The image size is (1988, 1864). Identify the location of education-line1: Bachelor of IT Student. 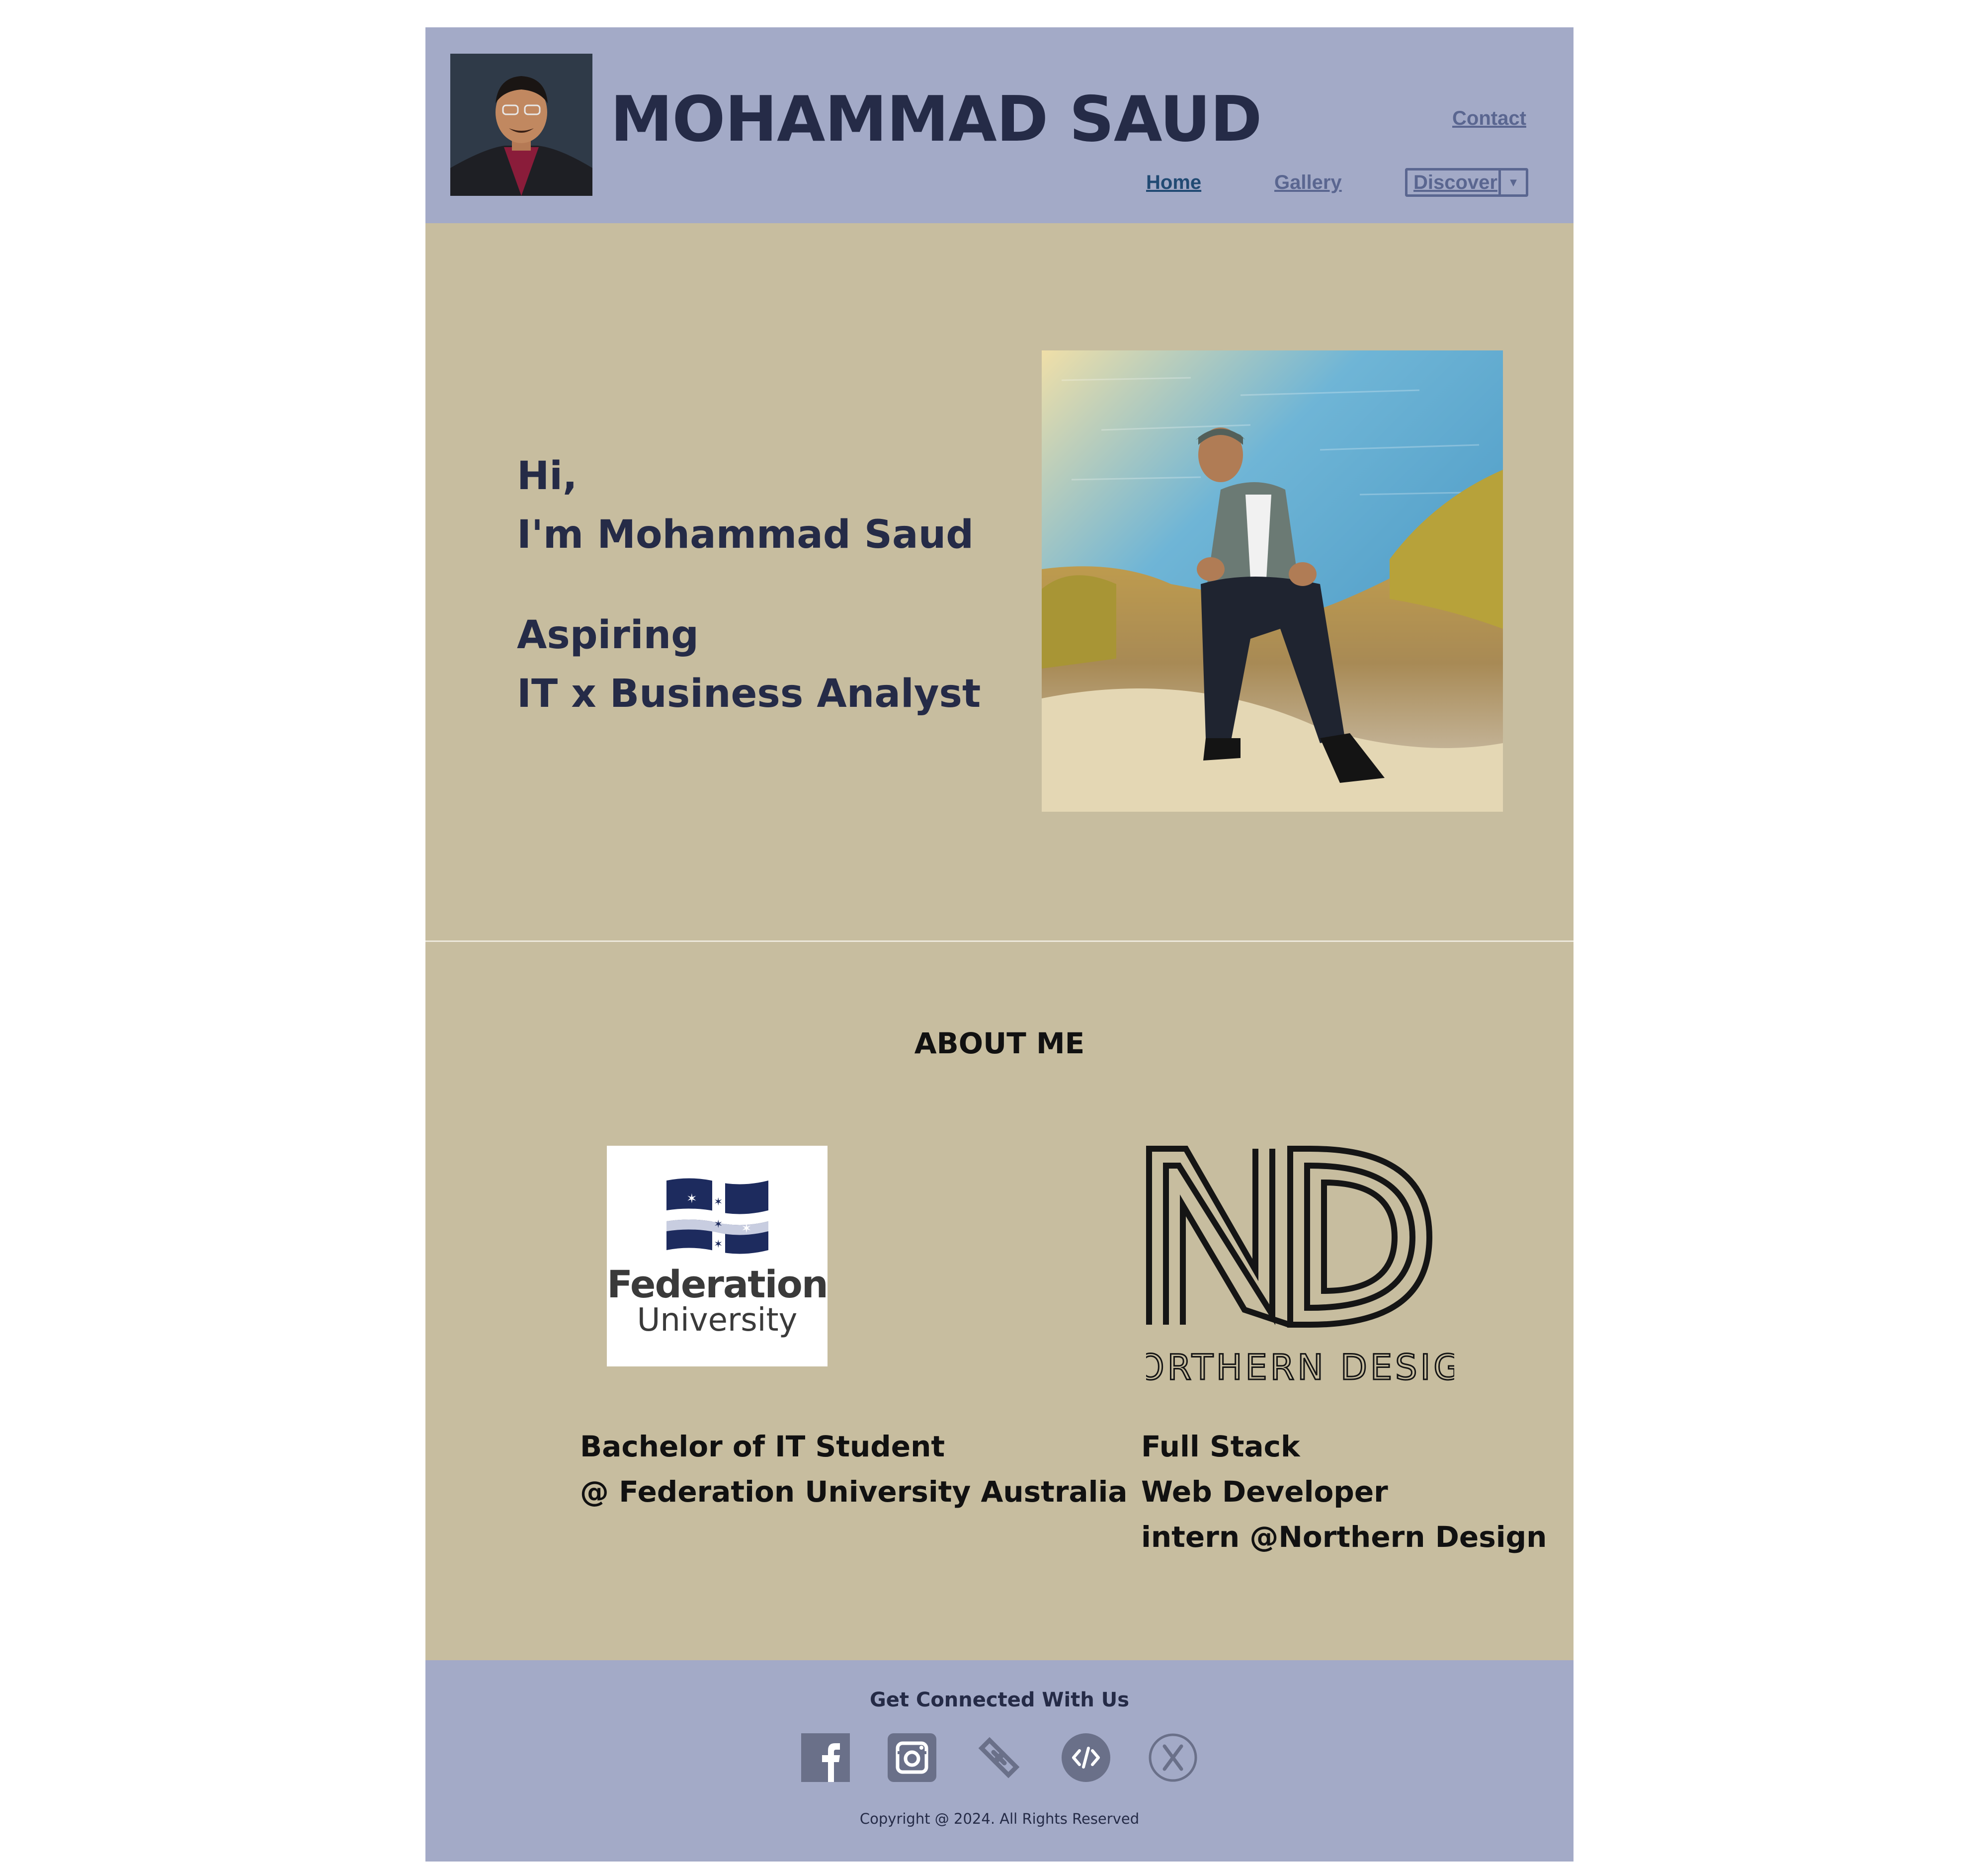
(762, 1446).